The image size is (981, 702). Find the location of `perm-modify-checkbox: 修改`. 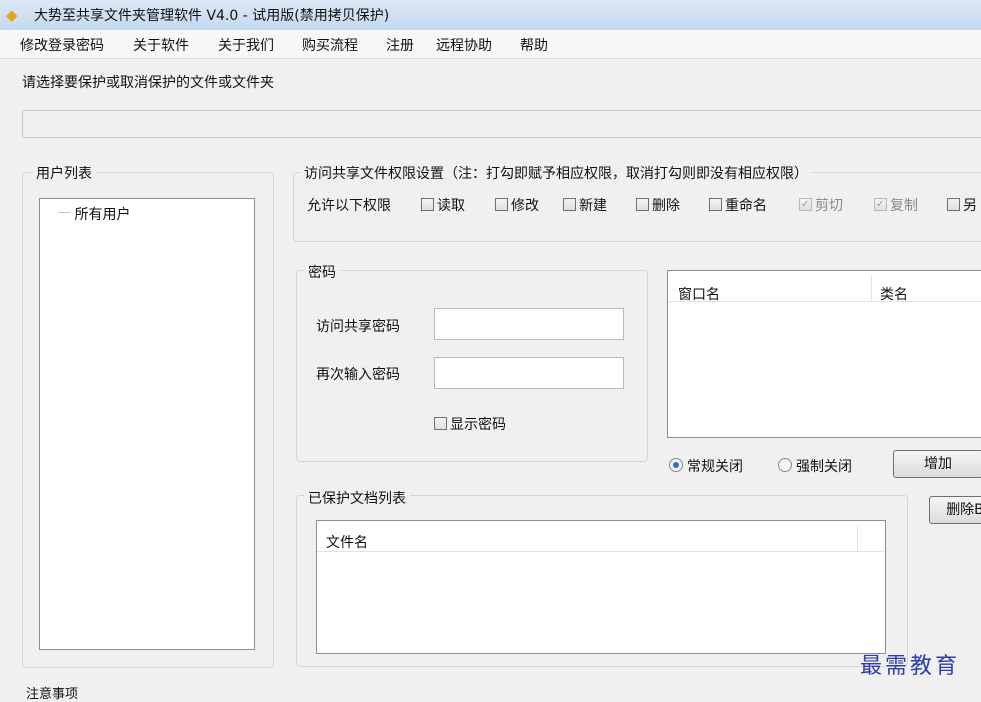

perm-modify-checkbox: 修改 is located at coordinates (517, 205).